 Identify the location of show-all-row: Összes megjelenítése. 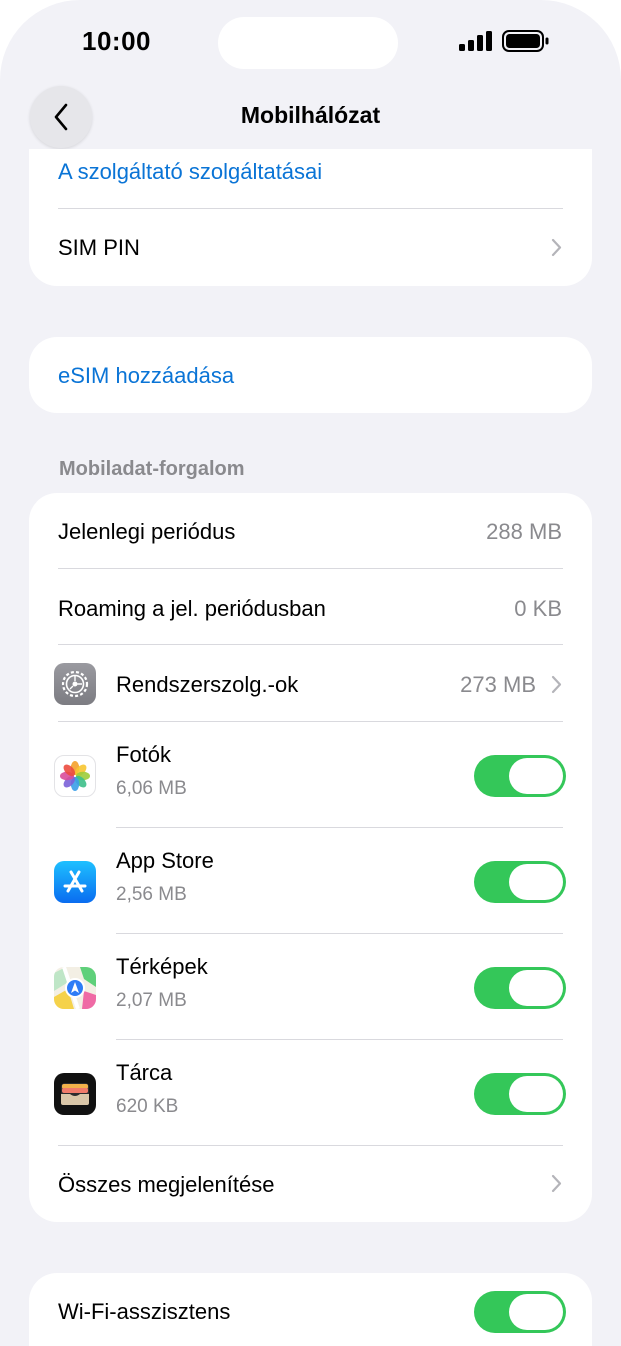
(310, 1184).